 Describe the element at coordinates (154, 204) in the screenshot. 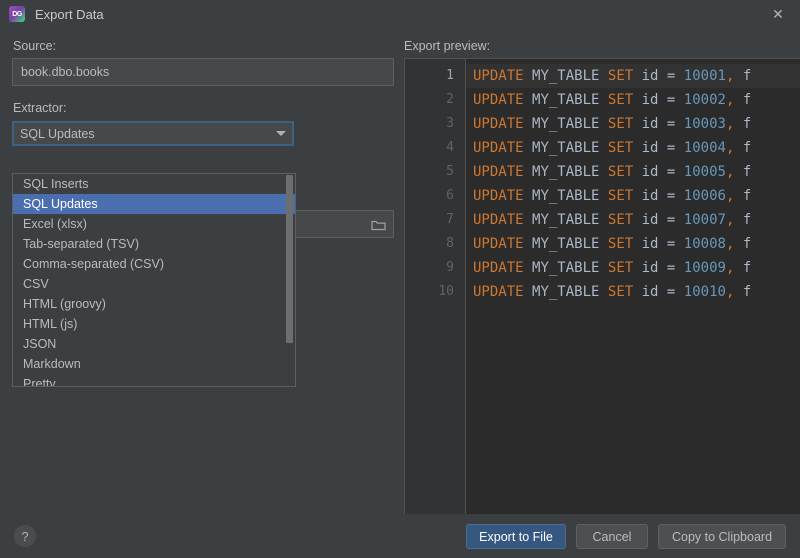

I see `dropdown-option: SQL Updates` at that location.